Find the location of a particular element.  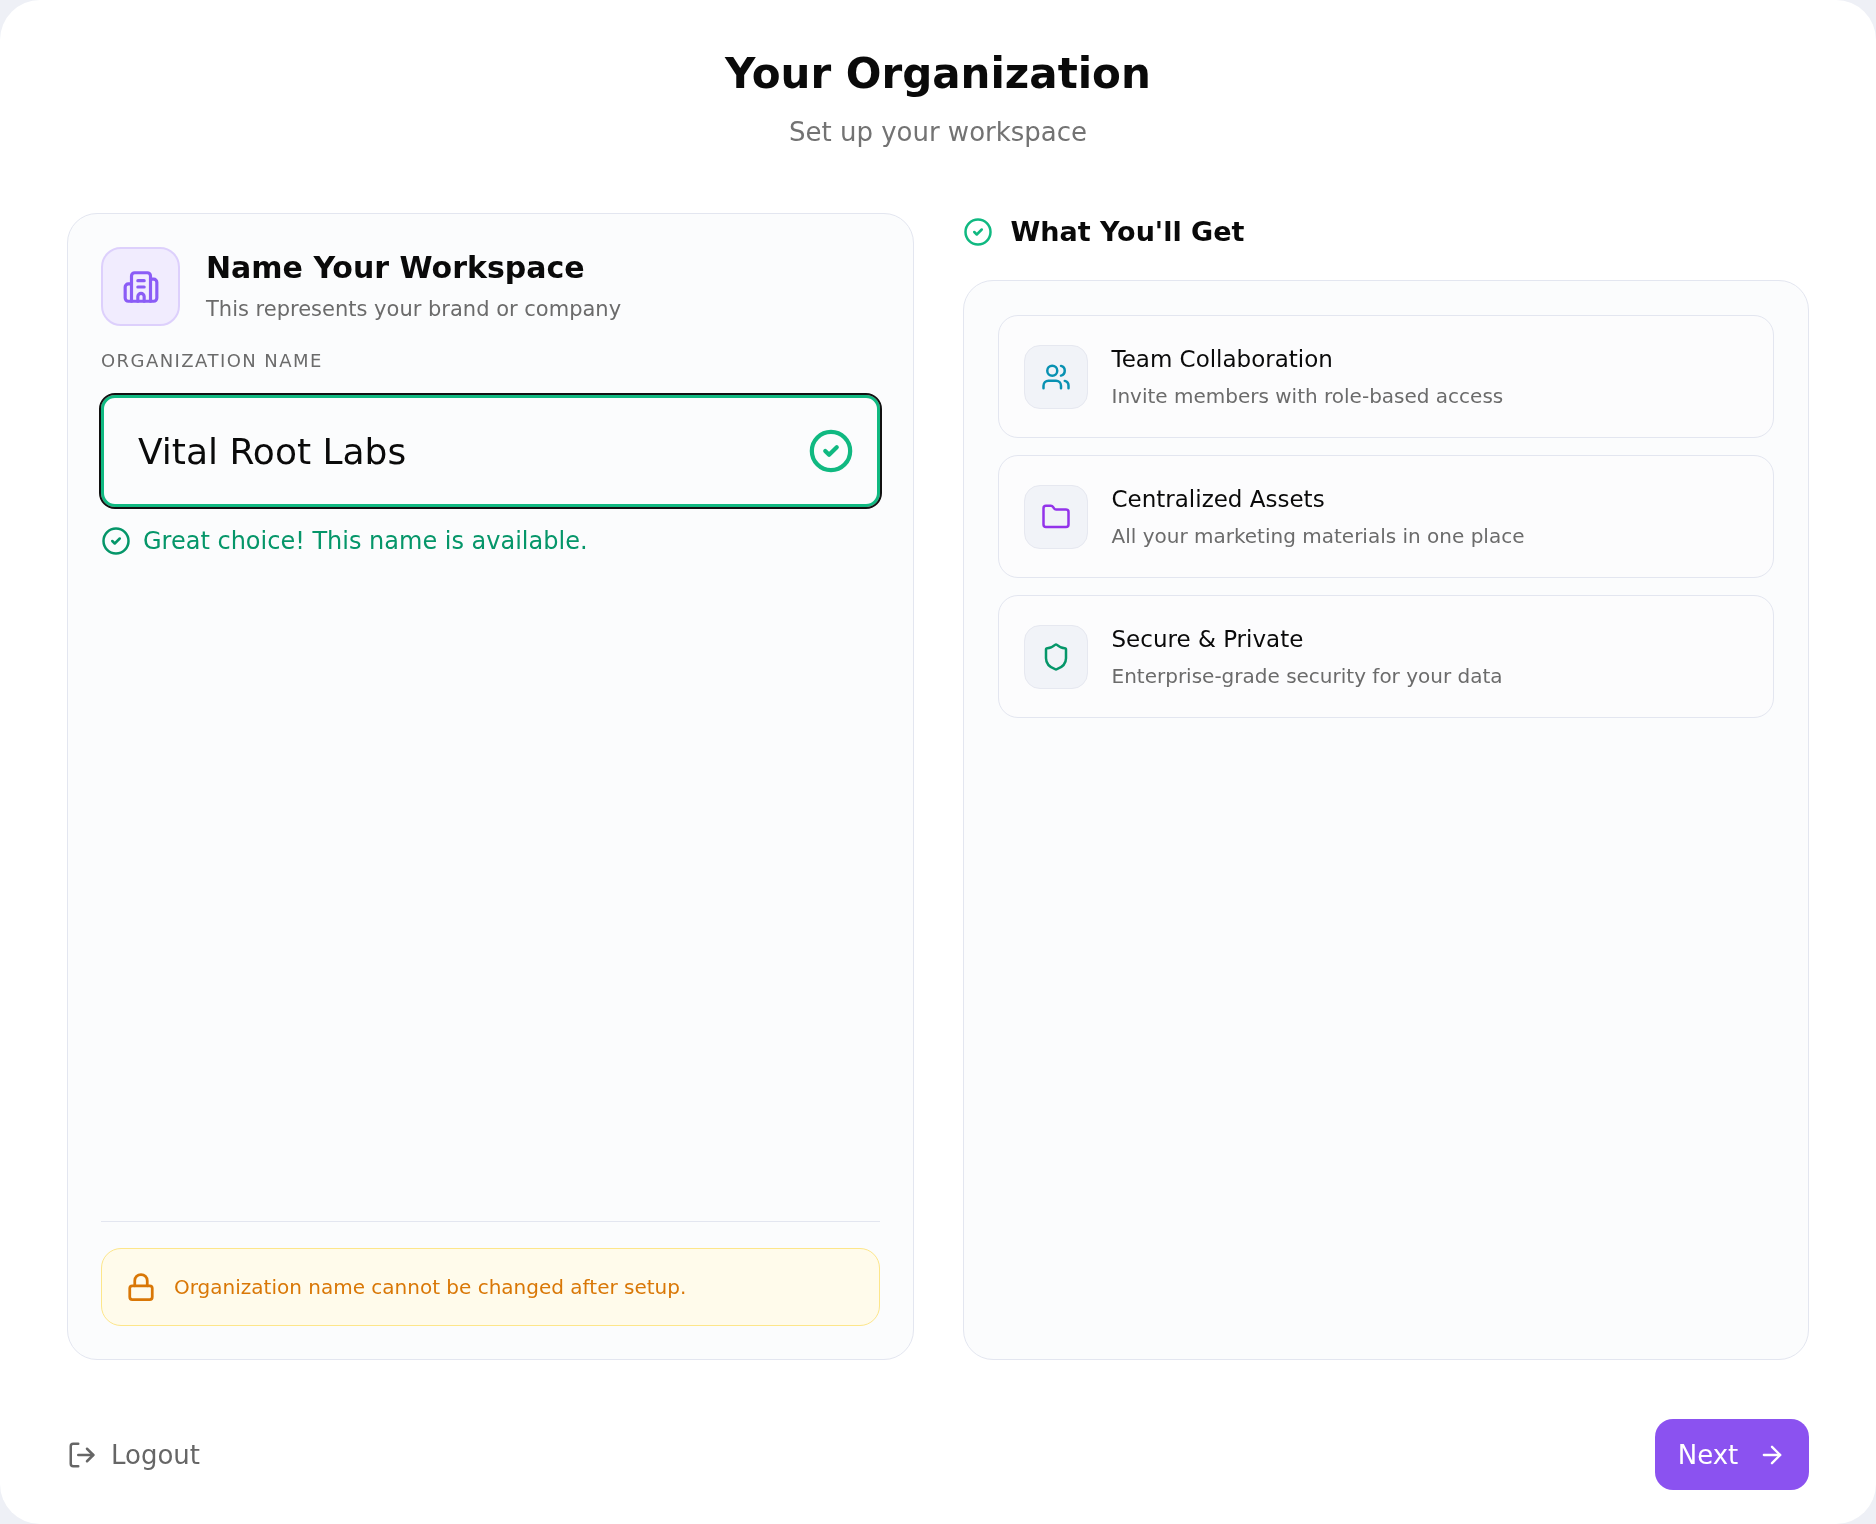

benefit-description: All your marketing materials in one place is located at coordinates (1318, 536).